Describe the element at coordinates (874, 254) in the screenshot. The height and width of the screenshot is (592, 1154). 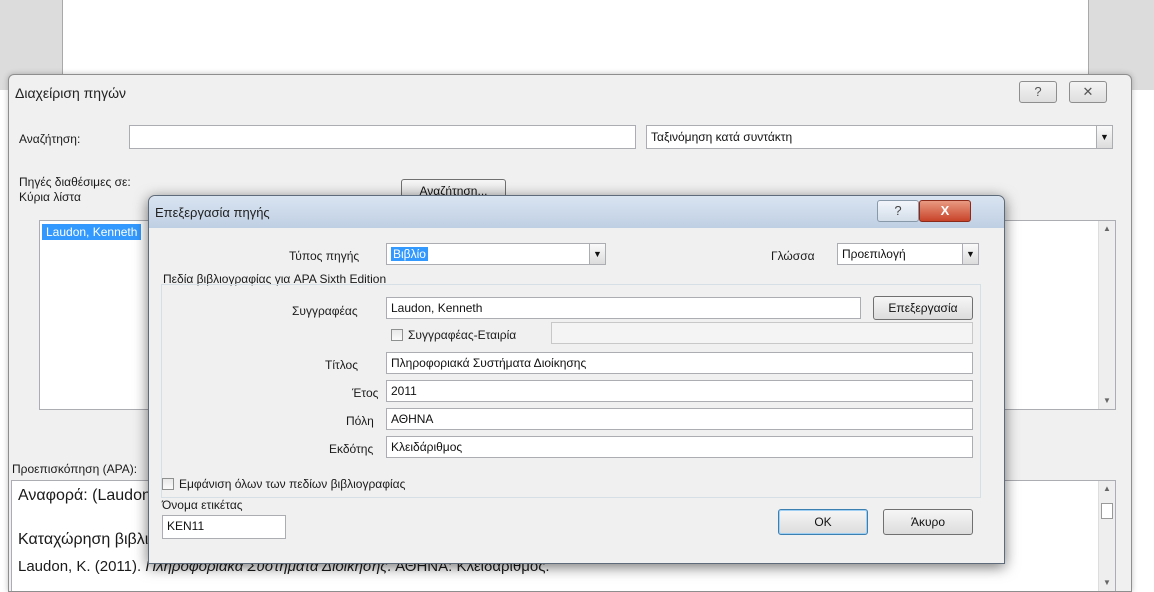
I see `language-value: Προεπιλογή` at that location.